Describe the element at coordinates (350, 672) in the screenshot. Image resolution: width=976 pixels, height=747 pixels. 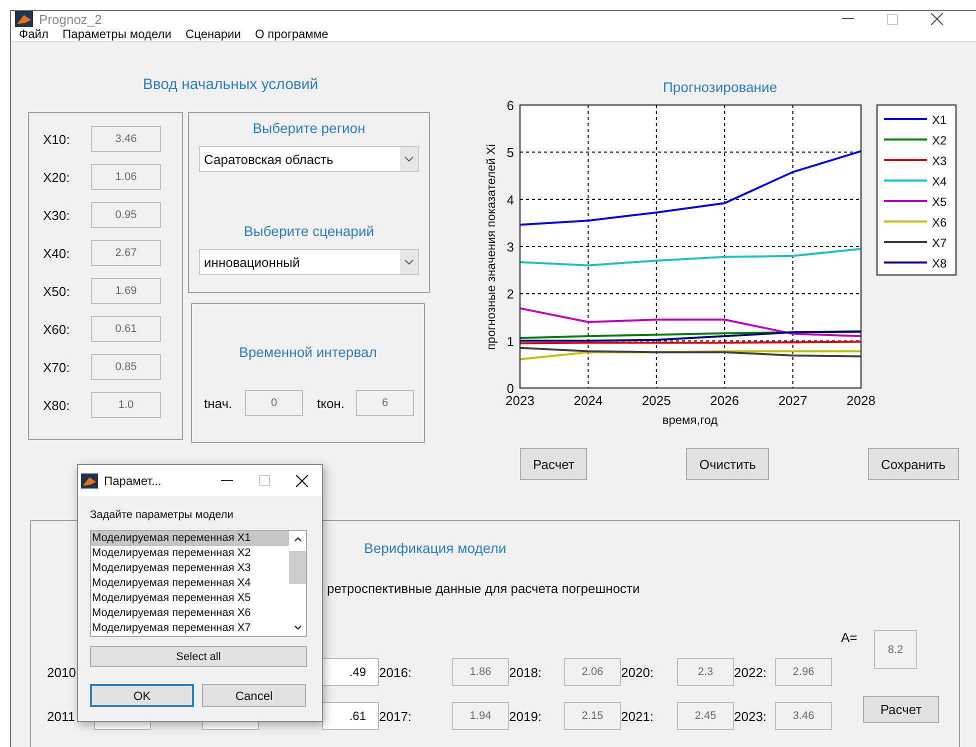
I see `value-field: .49` at that location.